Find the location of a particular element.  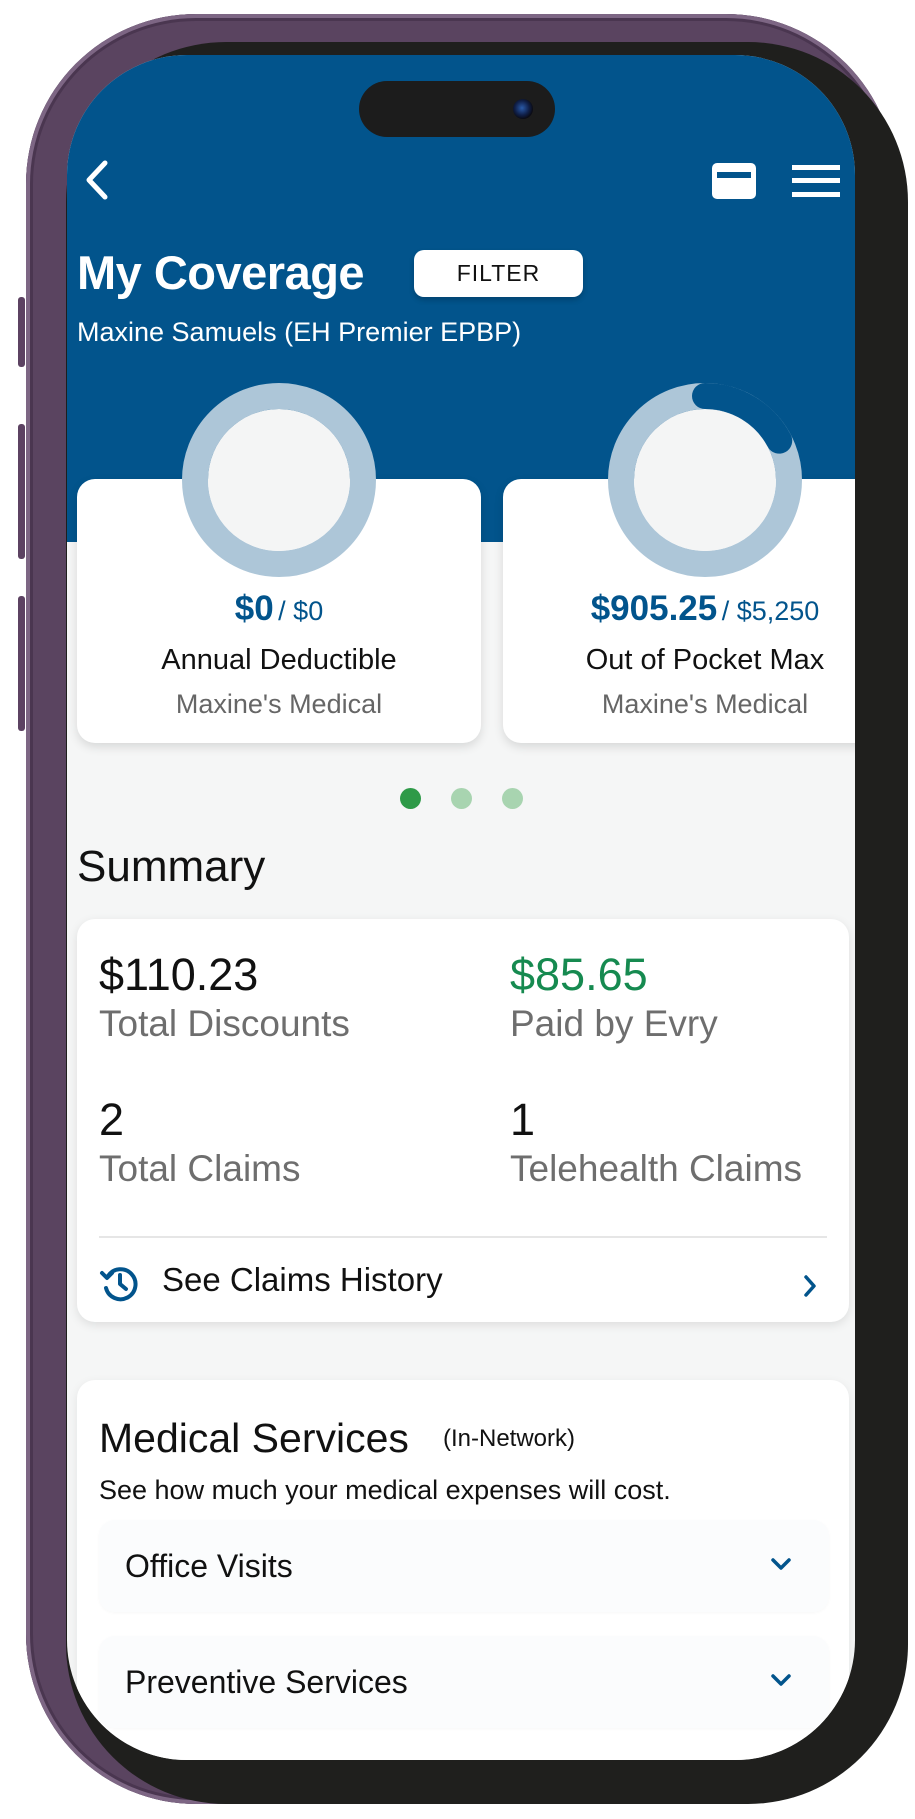

stat-value: $110.23 is located at coordinates (179, 974).